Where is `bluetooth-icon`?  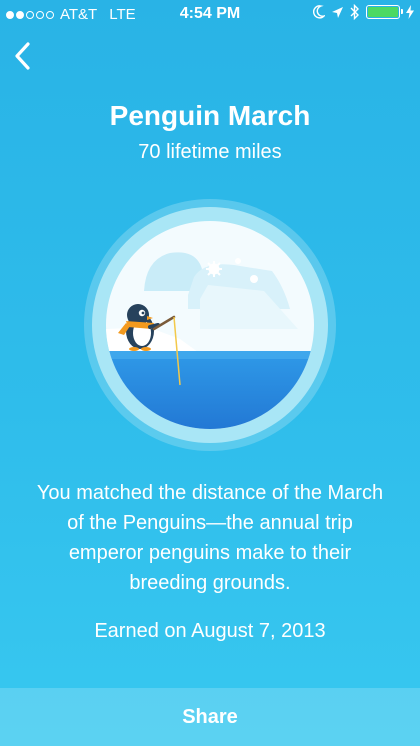 bluetooth-icon is located at coordinates (354, 12).